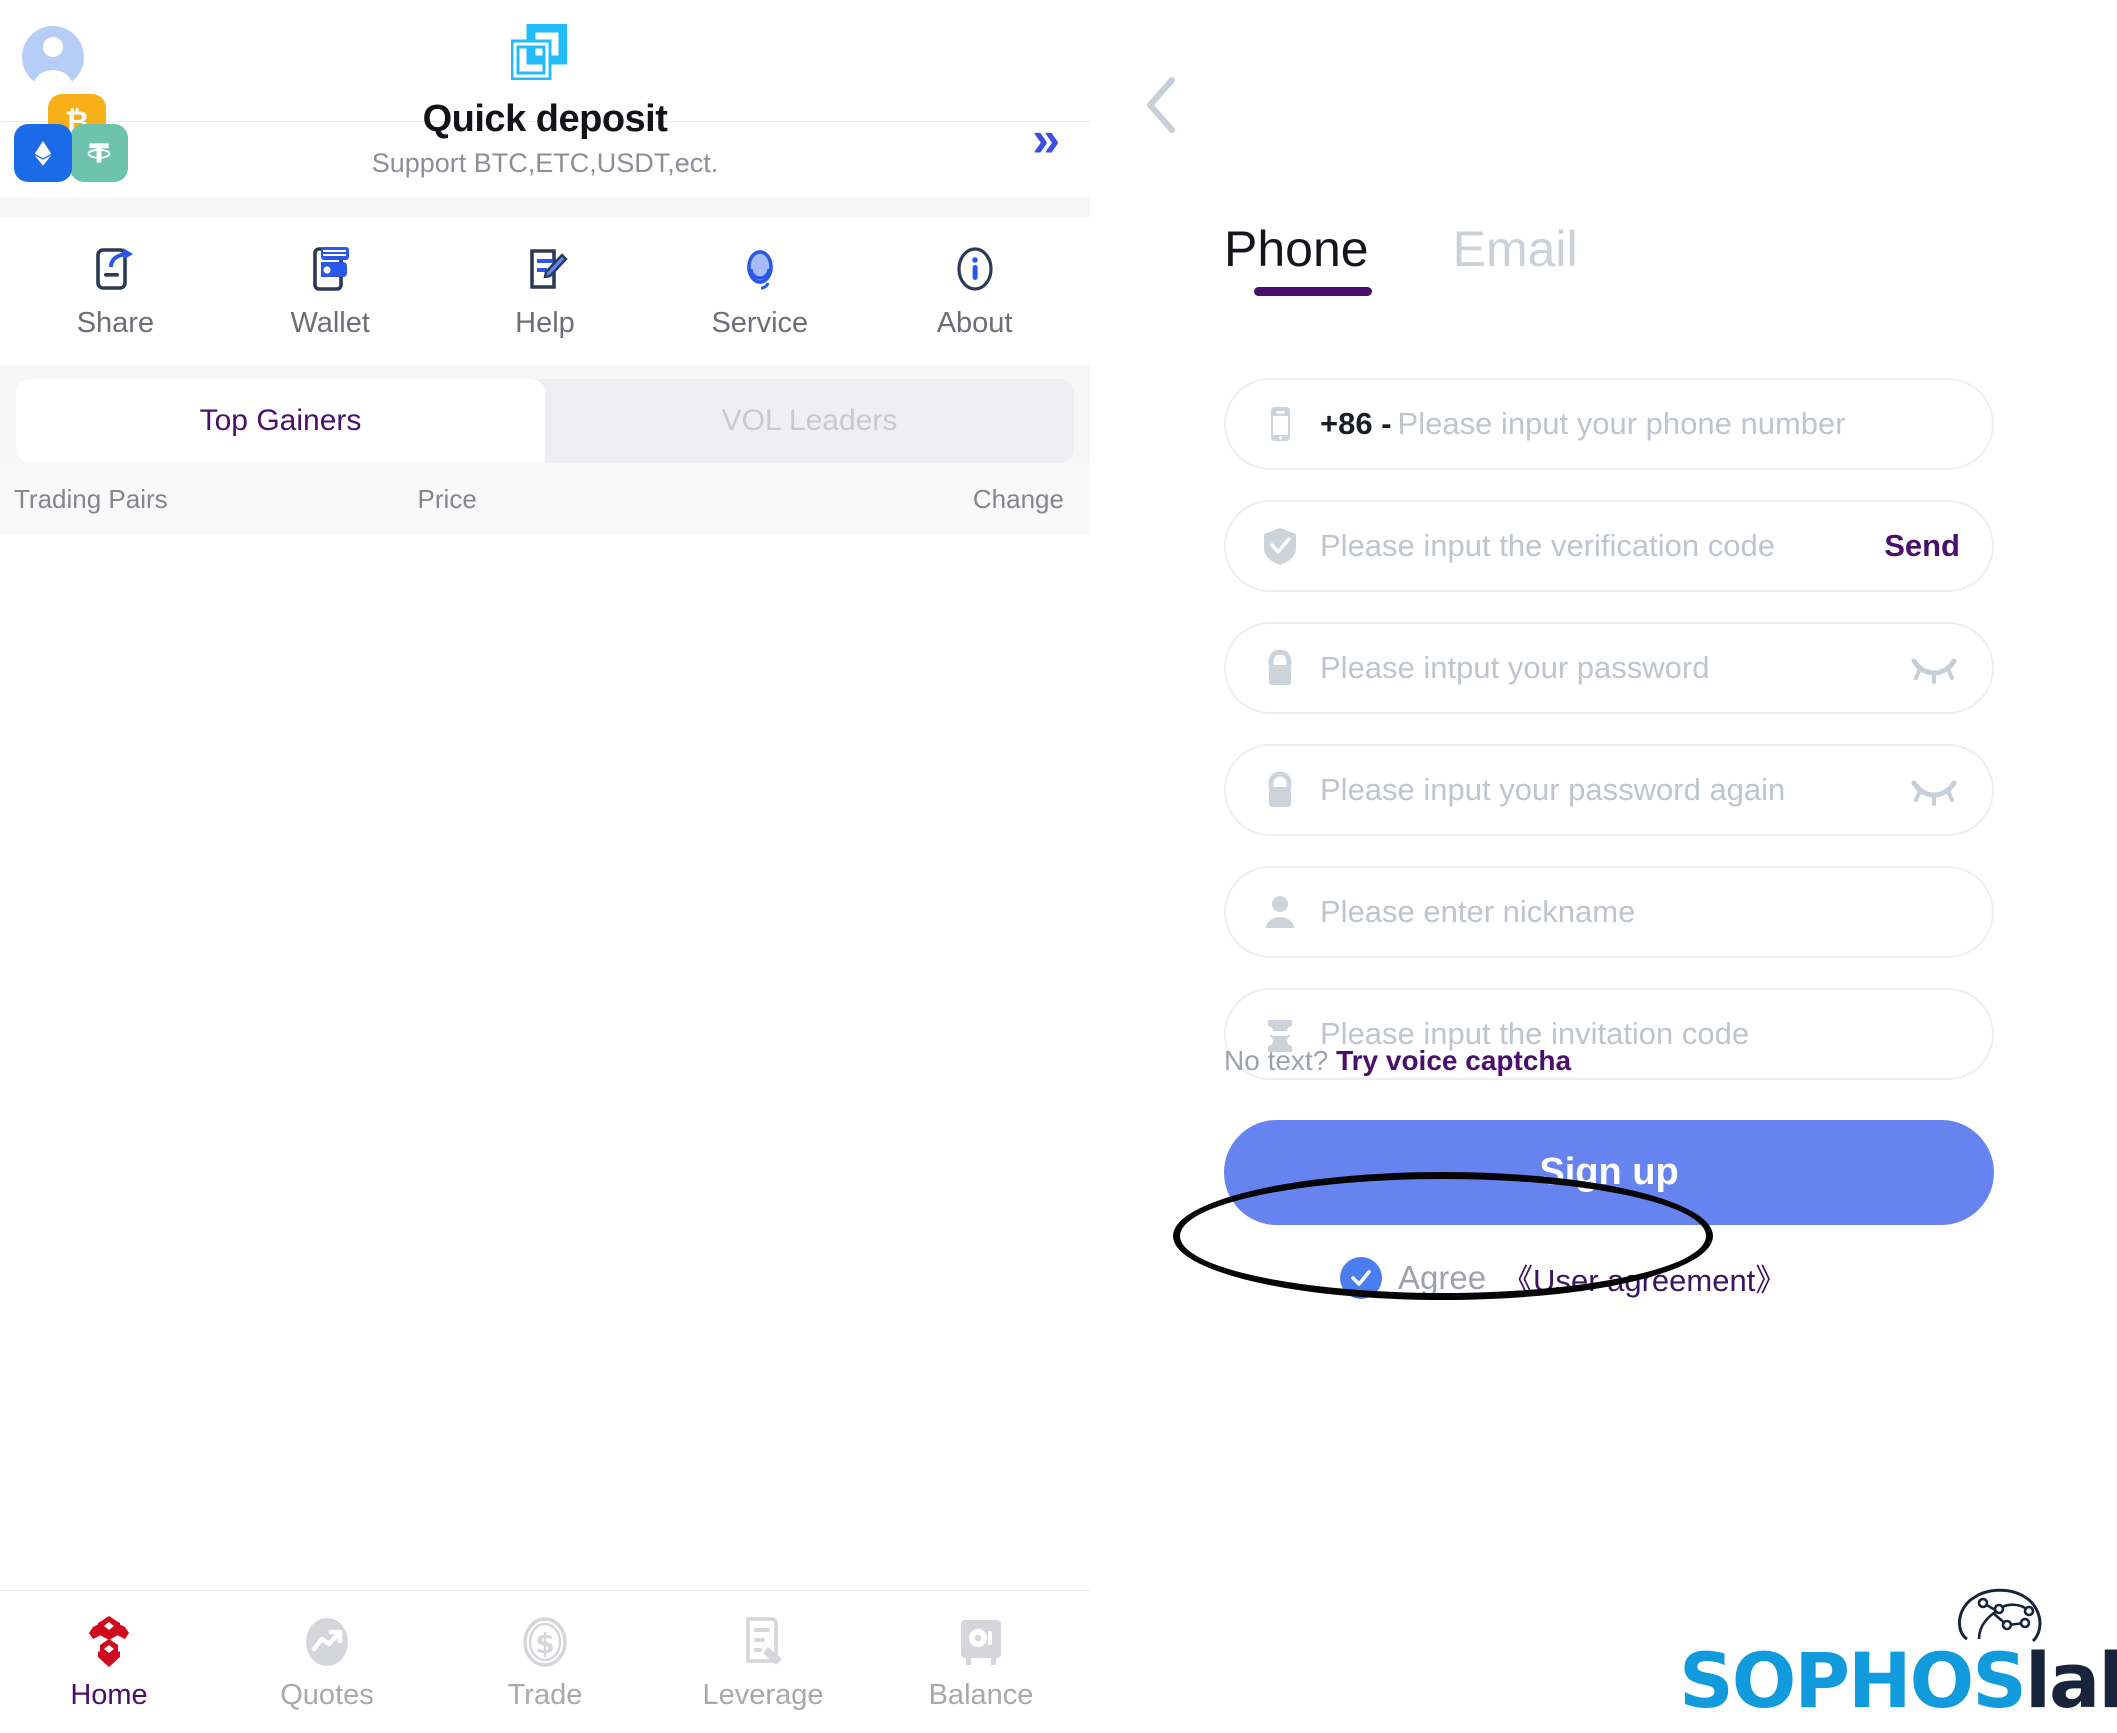 Image resolution: width=2117 pixels, height=1733 pixels. I want to click on labs-word: labs, so click(2071, 1680).